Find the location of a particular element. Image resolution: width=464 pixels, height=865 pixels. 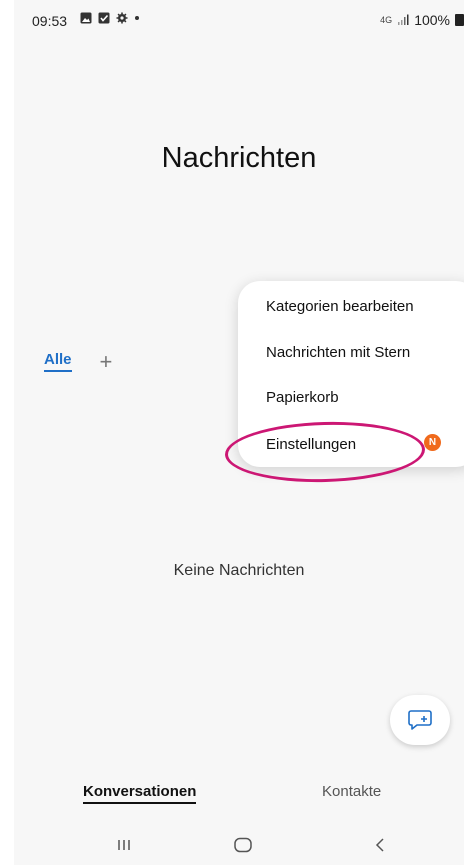

back-icon is located at coordinates (379, 845).